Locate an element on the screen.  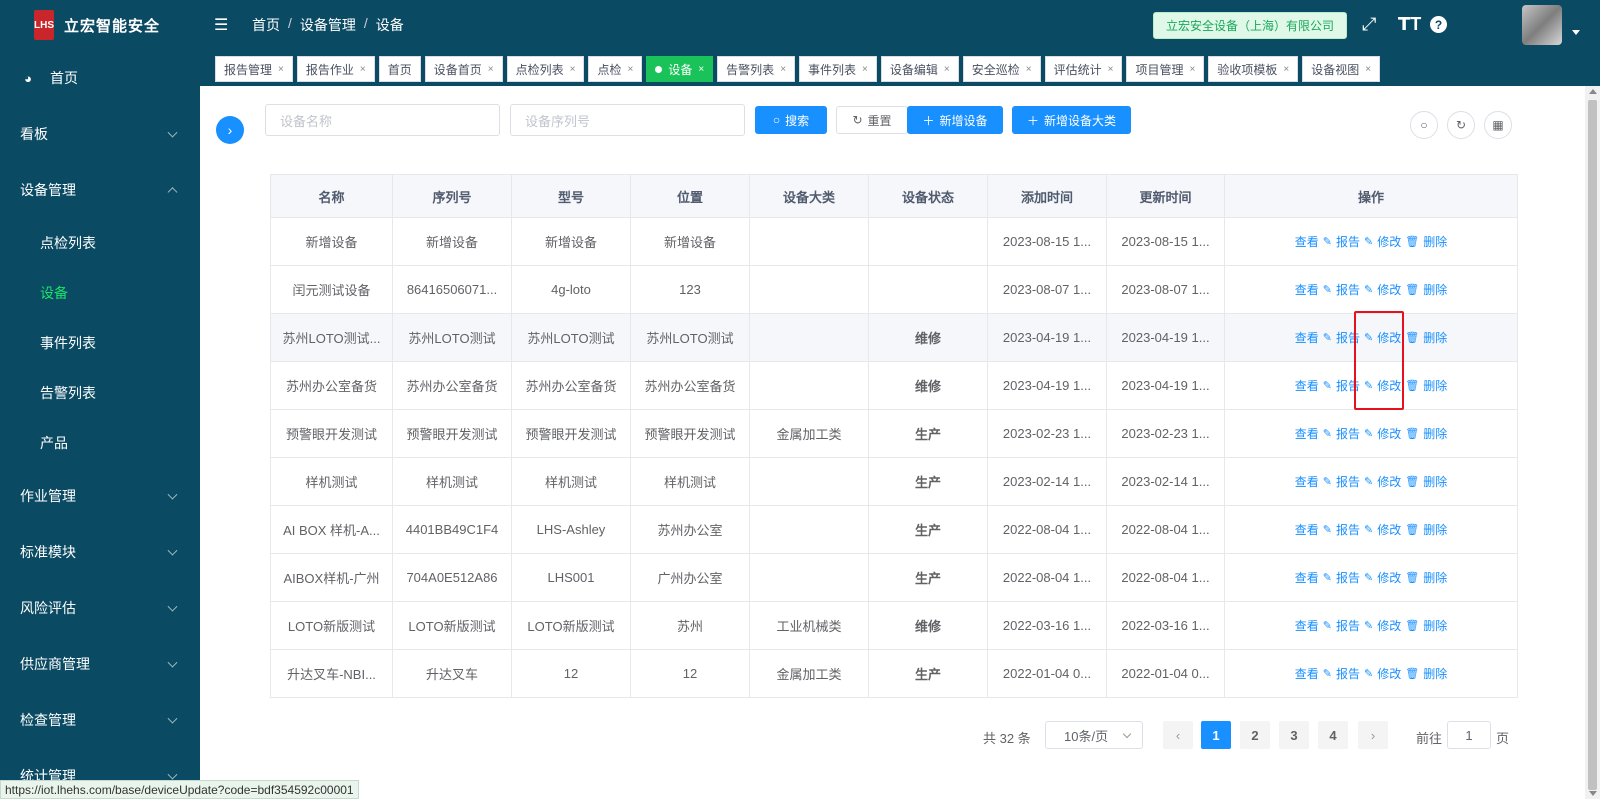
tab-6: 设备 × is located at coordinates (680, 69).